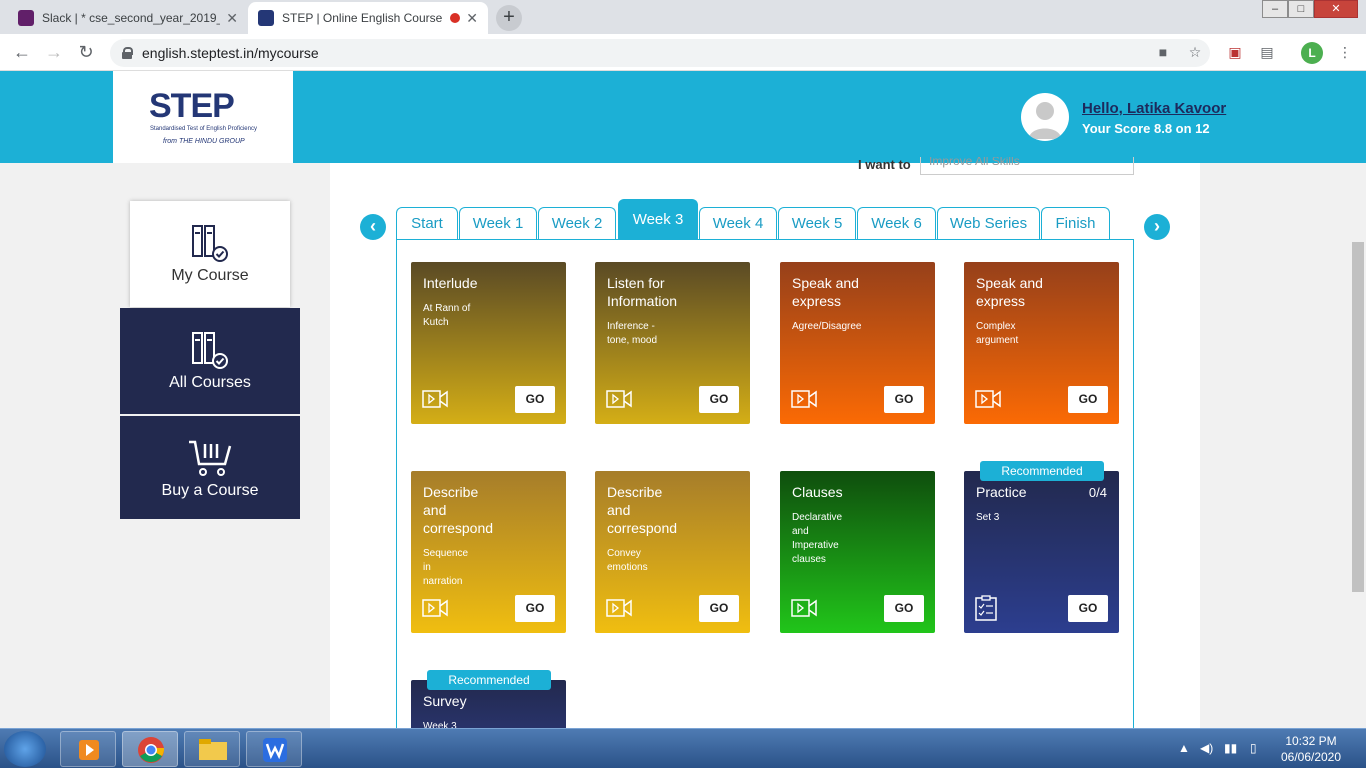 The image size is (1366, 768). What do you see at coordinates (1041, 552) in the screenshot?
I see `course-card-practice: Practice 0/4 Set 3 GO` at bounding box center [1041, 552].